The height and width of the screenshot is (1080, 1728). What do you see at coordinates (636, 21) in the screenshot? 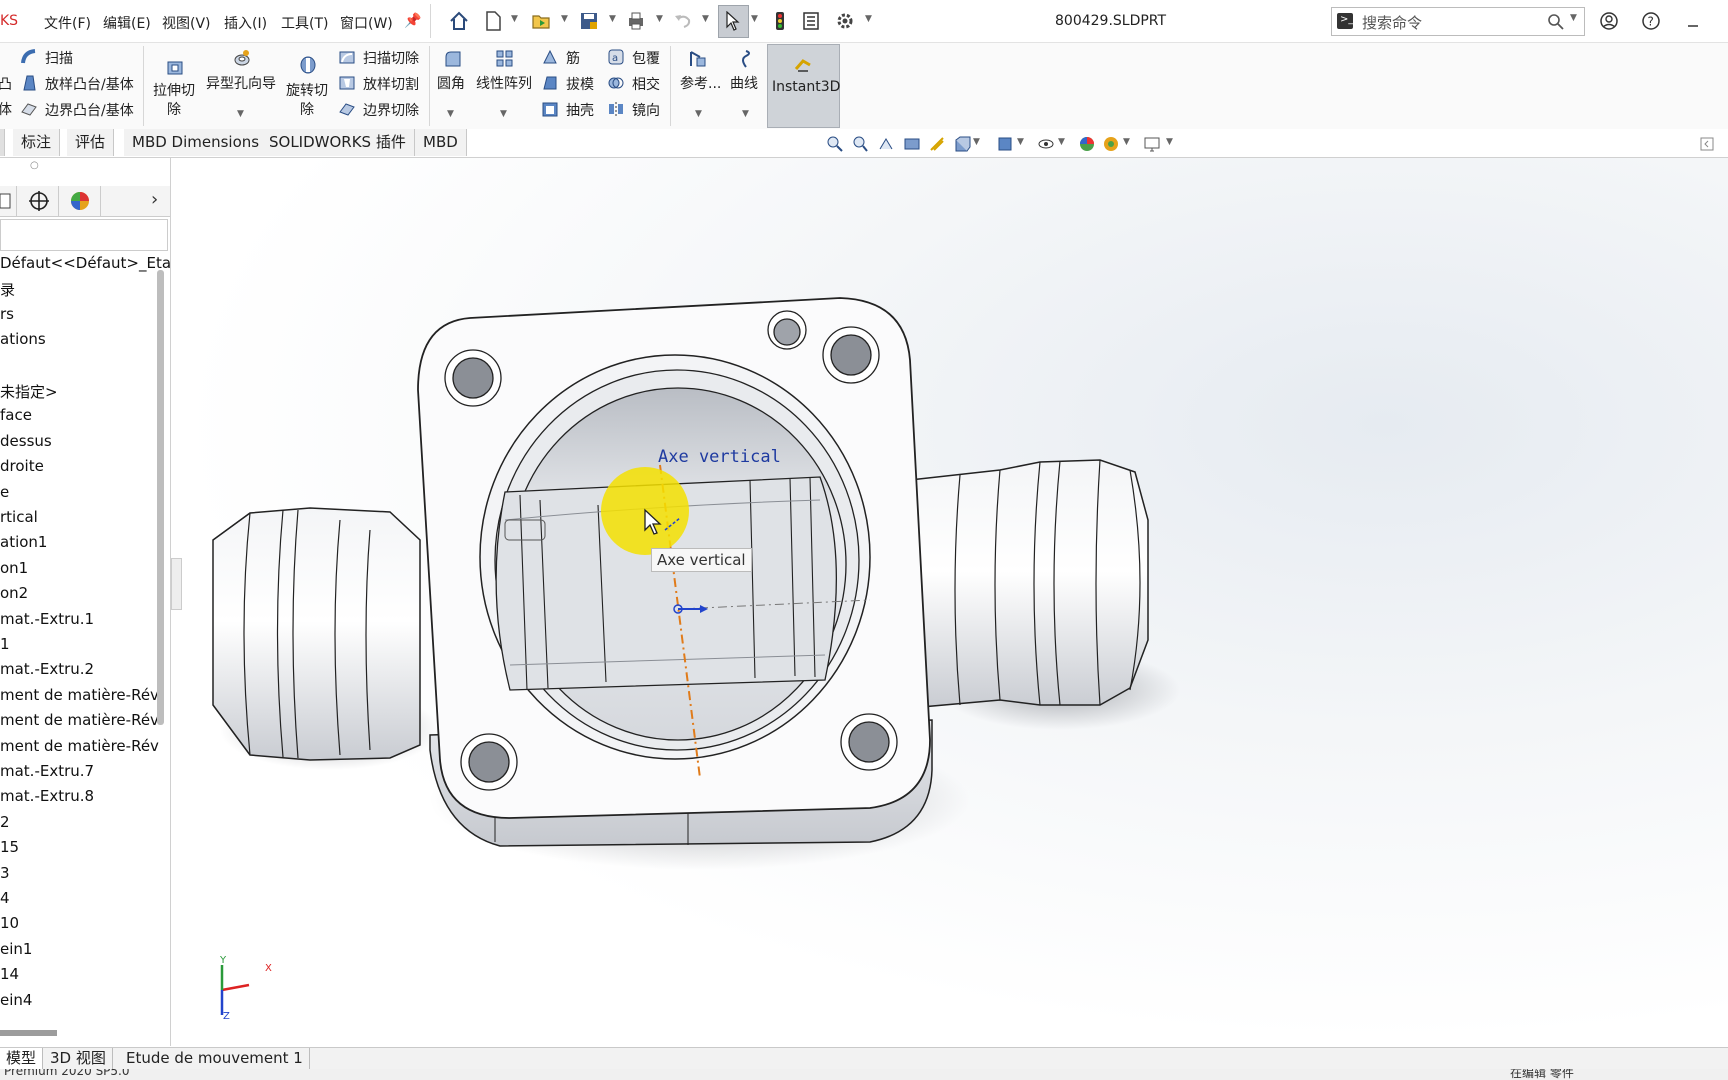
I see `print-icon` at bounding box center [636, 21].